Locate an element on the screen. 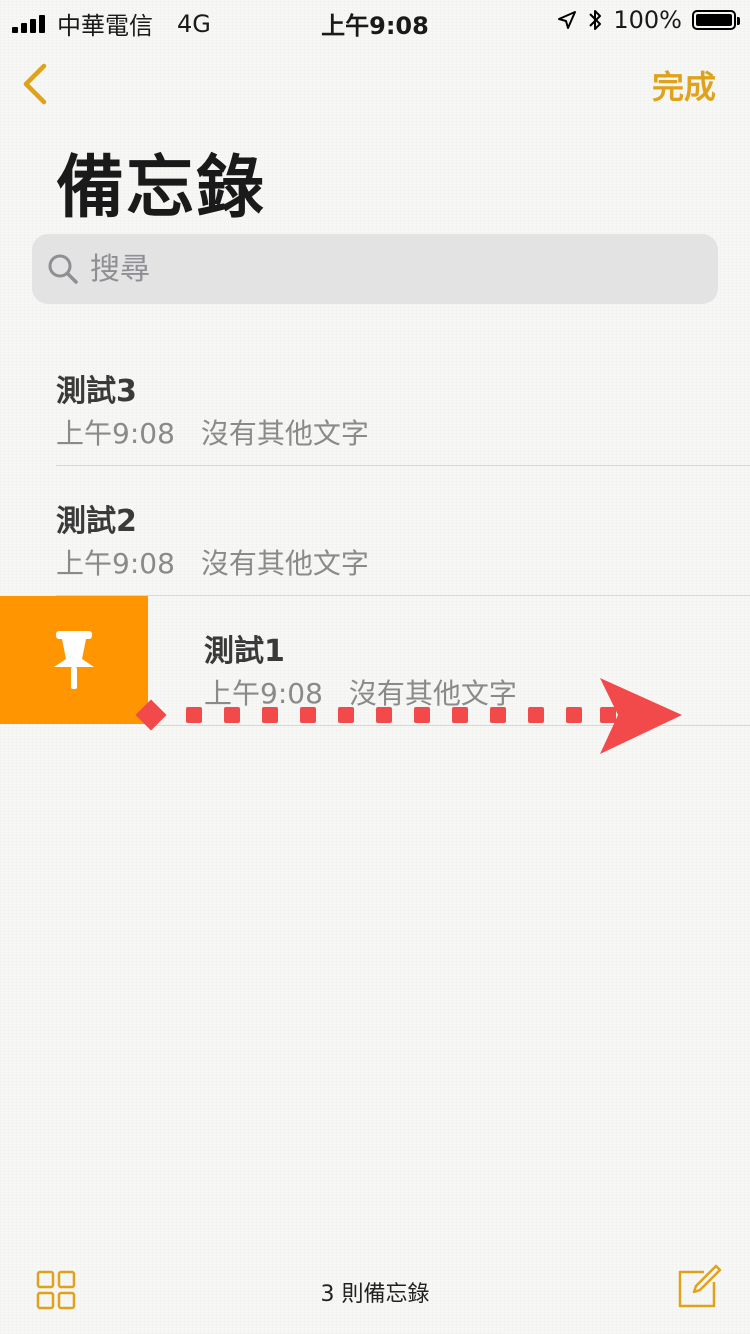 This screenshot has width=750, height=1334. compose-button is located at coordinates (699, 1287).